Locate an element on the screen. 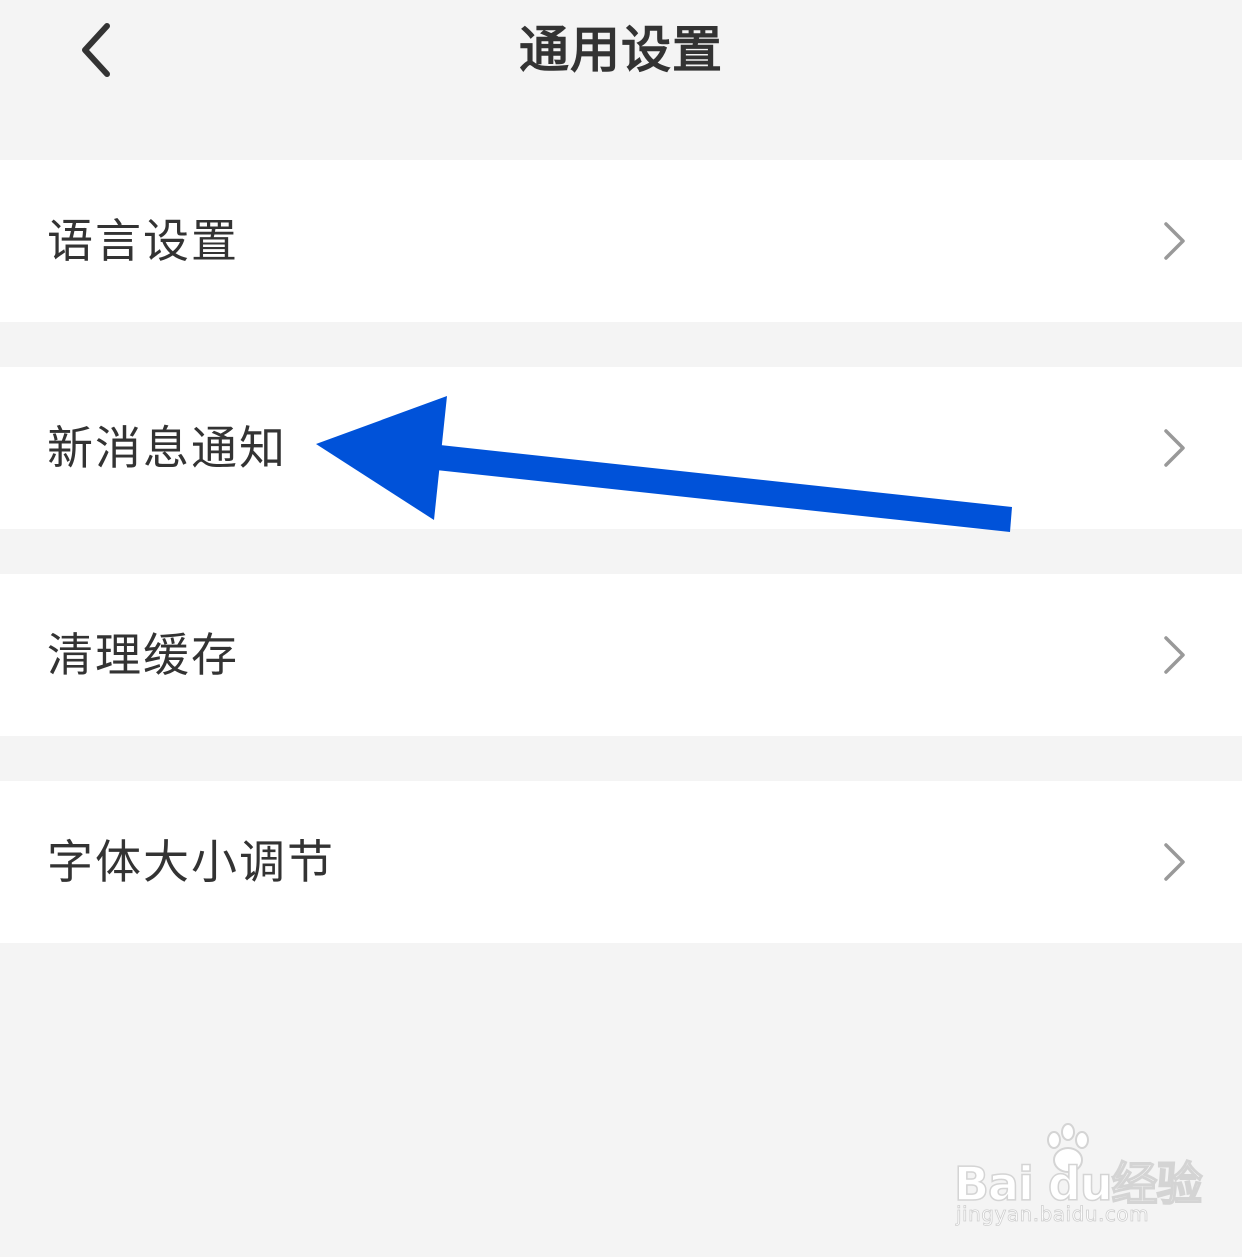 The image size is (1242, 1257). settings-item-language: 语言设置 is located at coordinates (621, 241).